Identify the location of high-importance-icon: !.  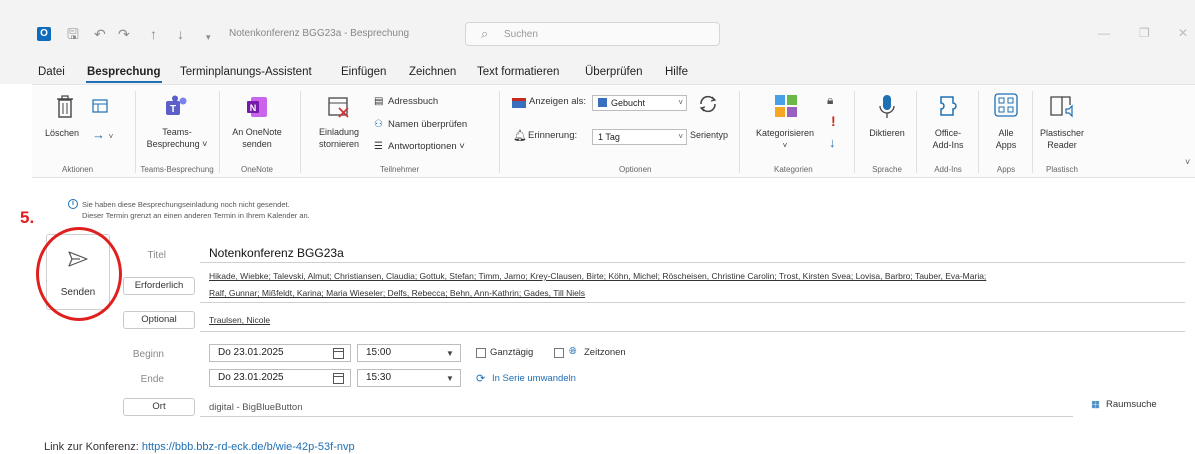
(833, 121).